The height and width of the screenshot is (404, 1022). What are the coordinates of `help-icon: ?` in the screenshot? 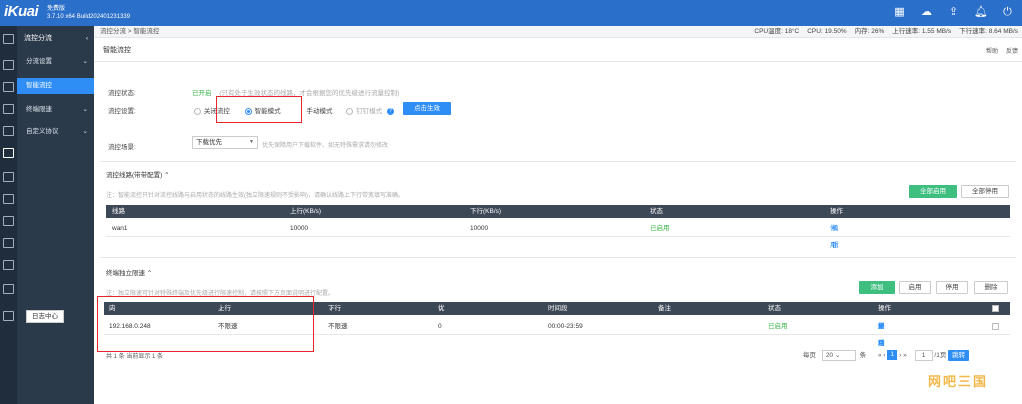 It's located at (391, 111).